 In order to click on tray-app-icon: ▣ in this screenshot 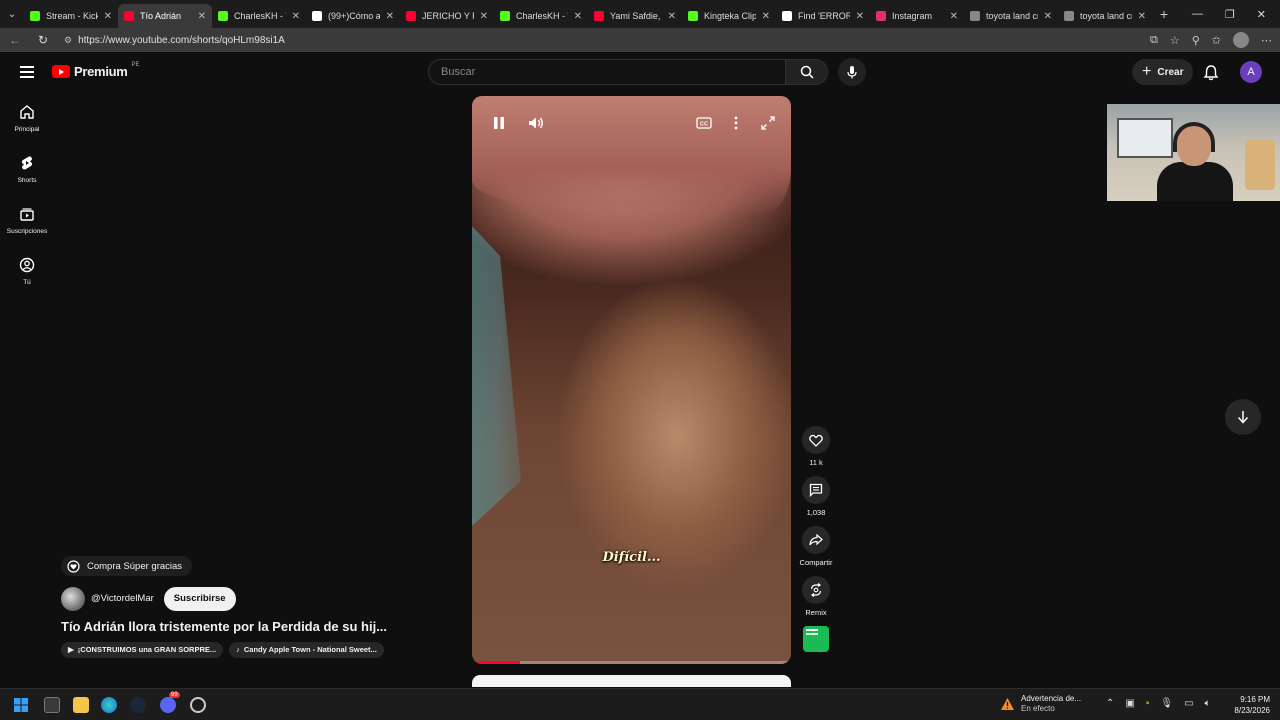, I will do `click(1129, 703)`.